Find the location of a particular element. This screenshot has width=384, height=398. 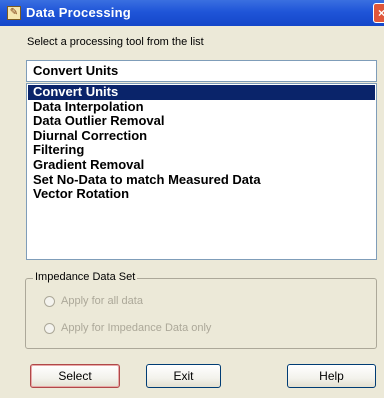

list-item: Set No-Data to match Measured Data is located at coordinates (201, 180).